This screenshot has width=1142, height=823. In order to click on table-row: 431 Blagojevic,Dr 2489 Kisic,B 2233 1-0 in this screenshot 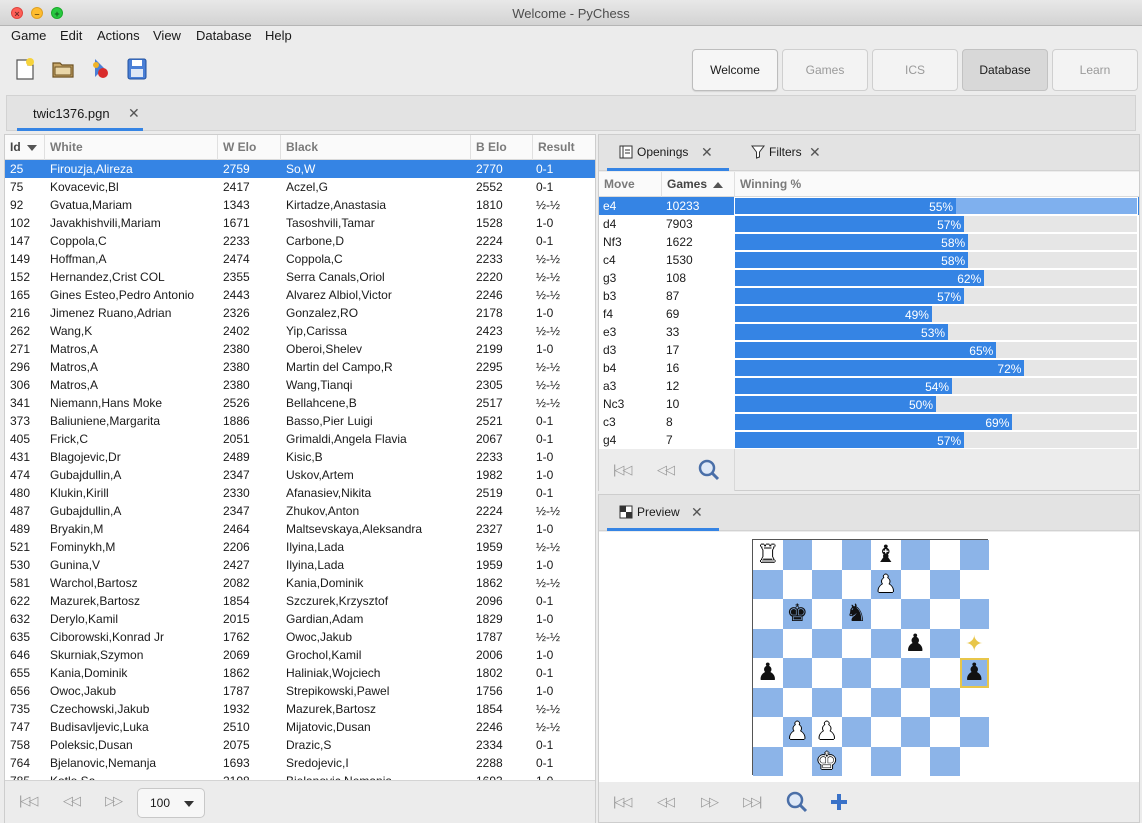, I will do `click(300, 457)`.